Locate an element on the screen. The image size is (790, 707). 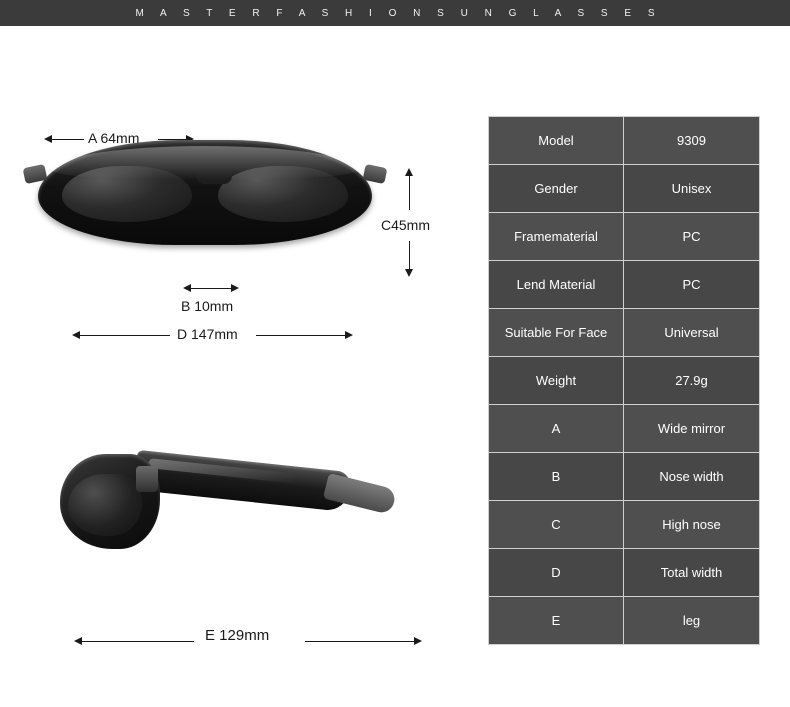
dimension-c-arrow-up is located at coordinates (409, 172).